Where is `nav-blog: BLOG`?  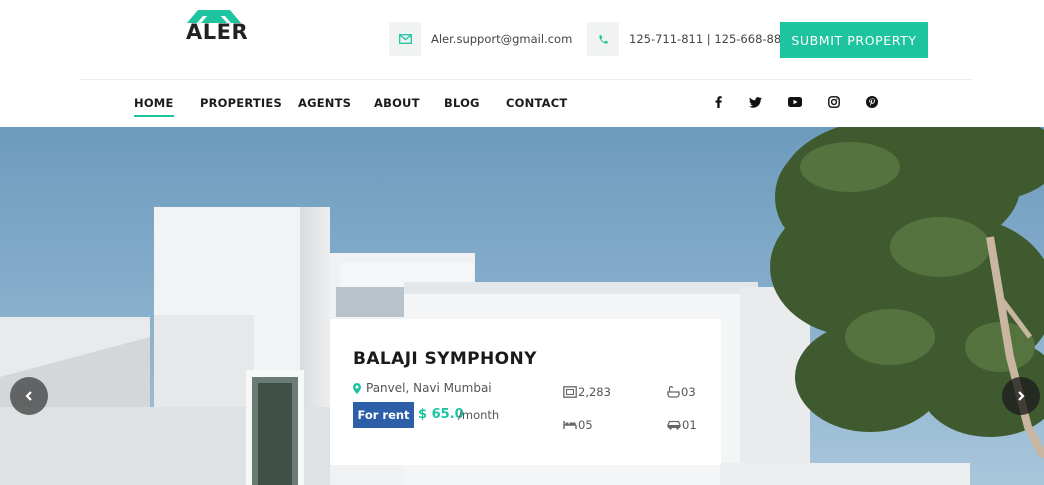
nav-blog: BLOG is located at coordinates (462, 103).